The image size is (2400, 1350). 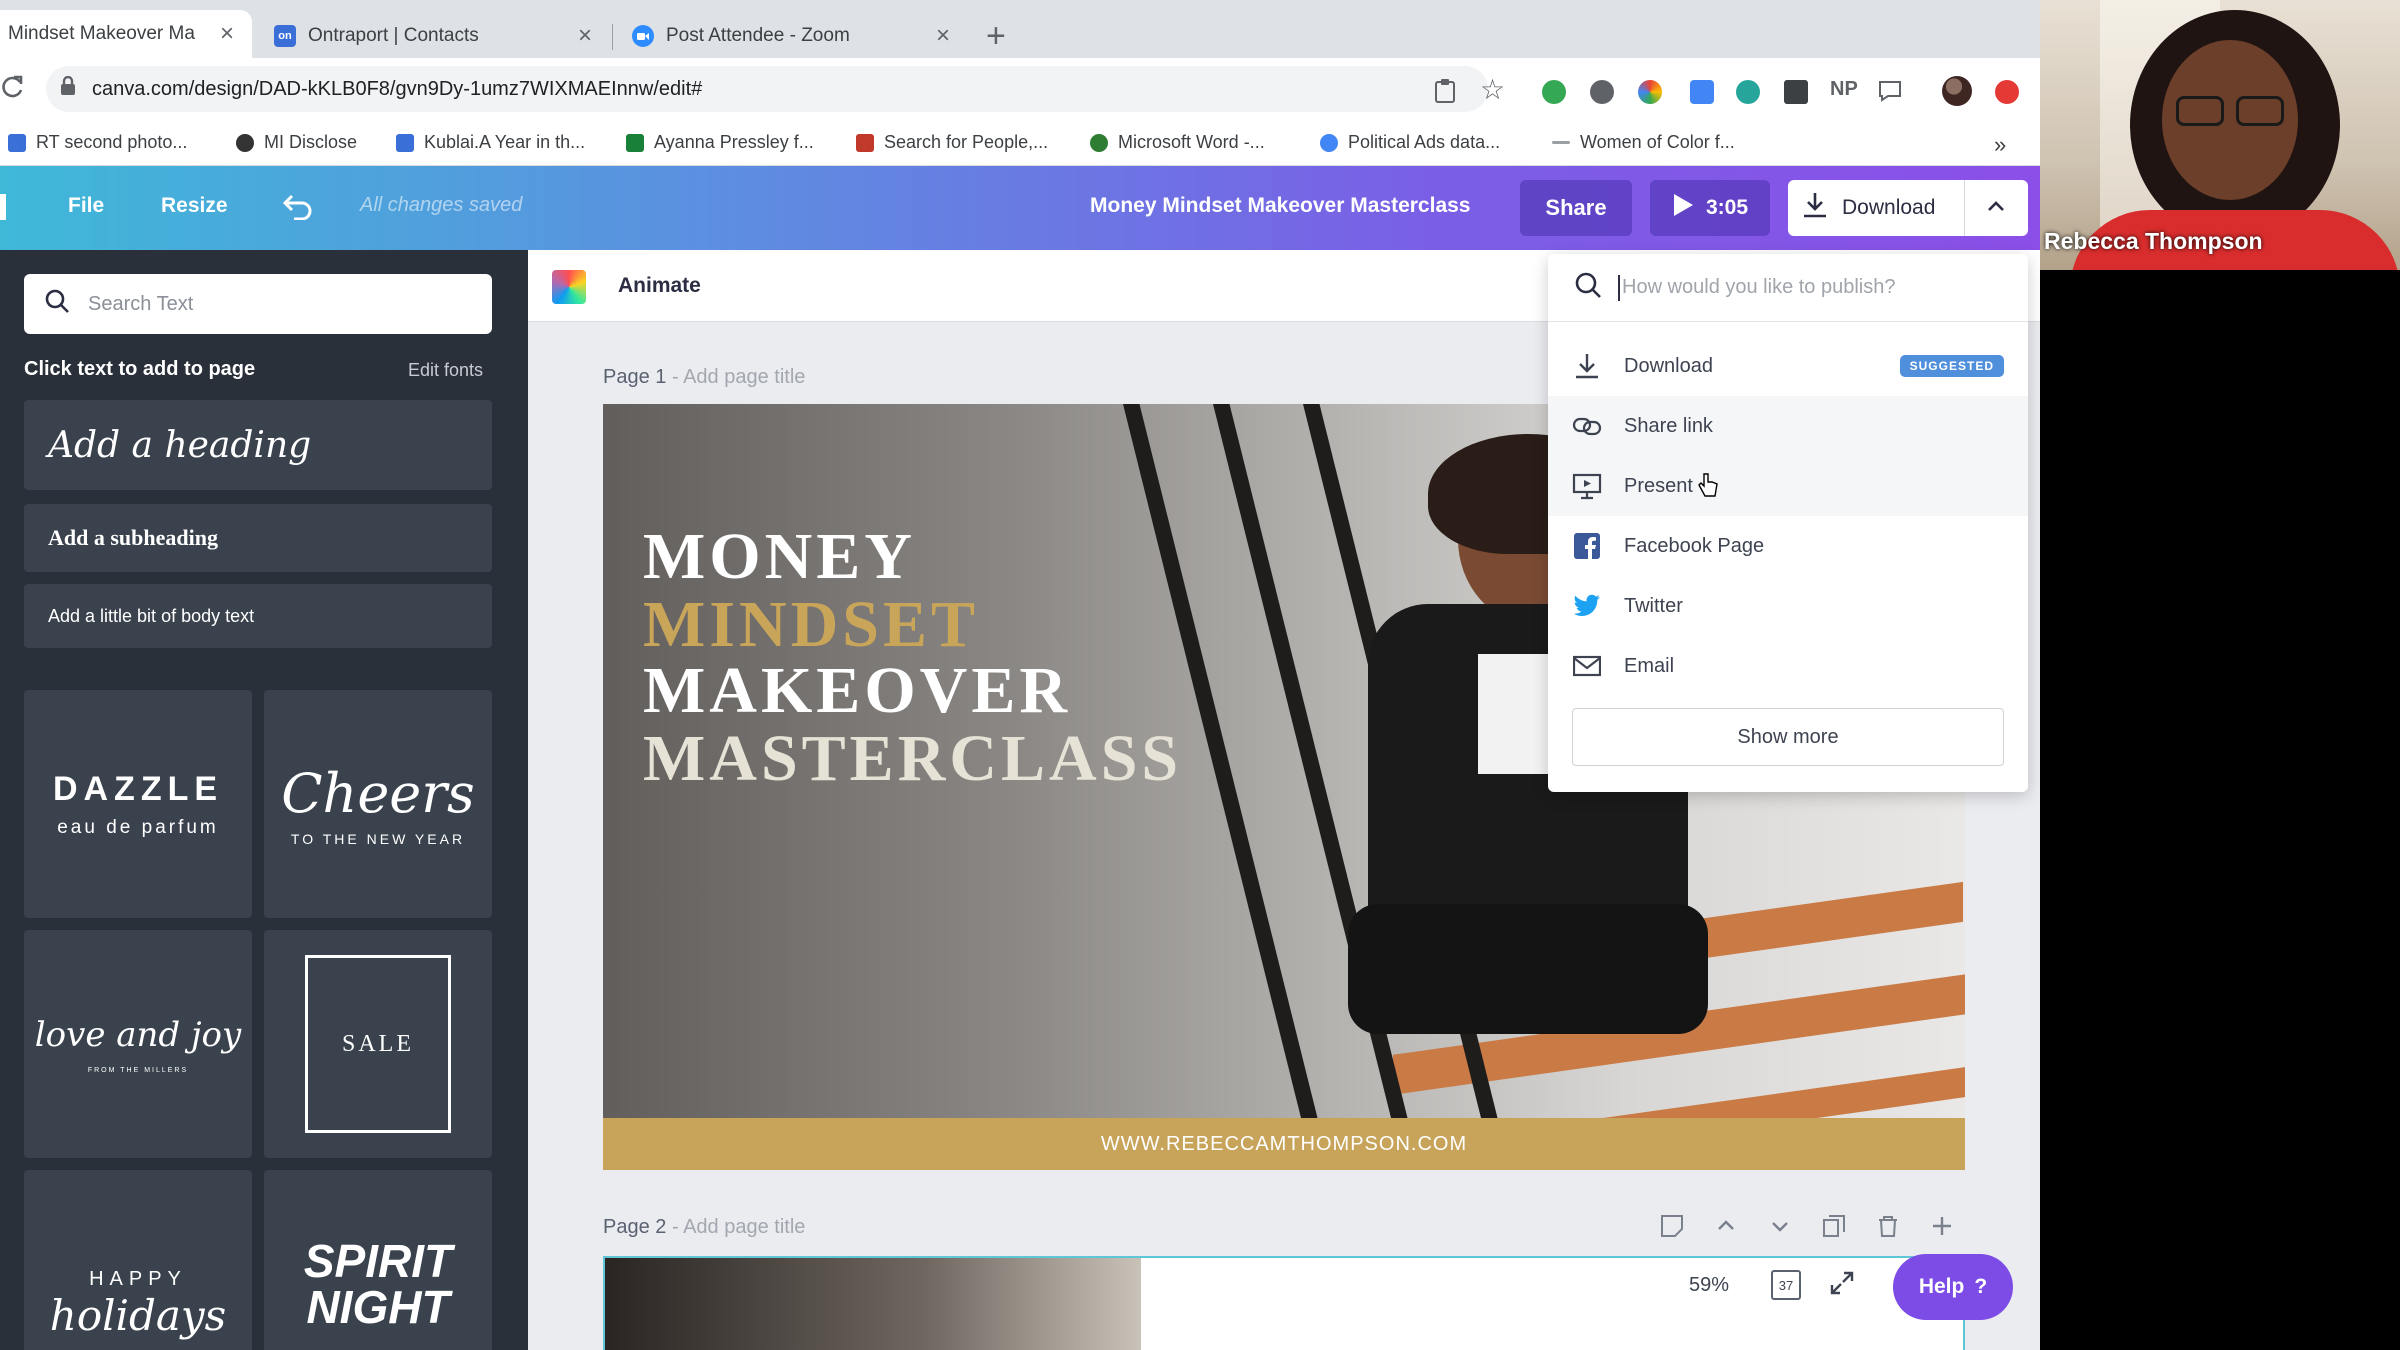 I want to click on template-tile-love-and-joy: love and joy FROM THE MILLERS, so click(x=138, y=1044).